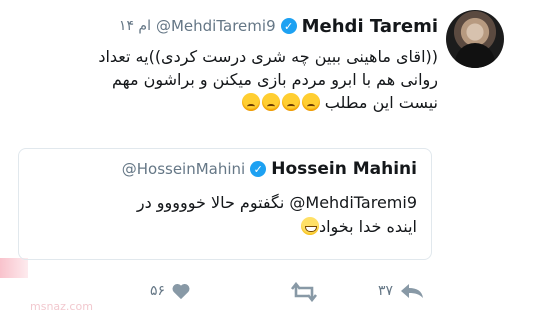  Describe the element at coordinates (412, 291) in the screenshot. I see `reply-icon` at that location.